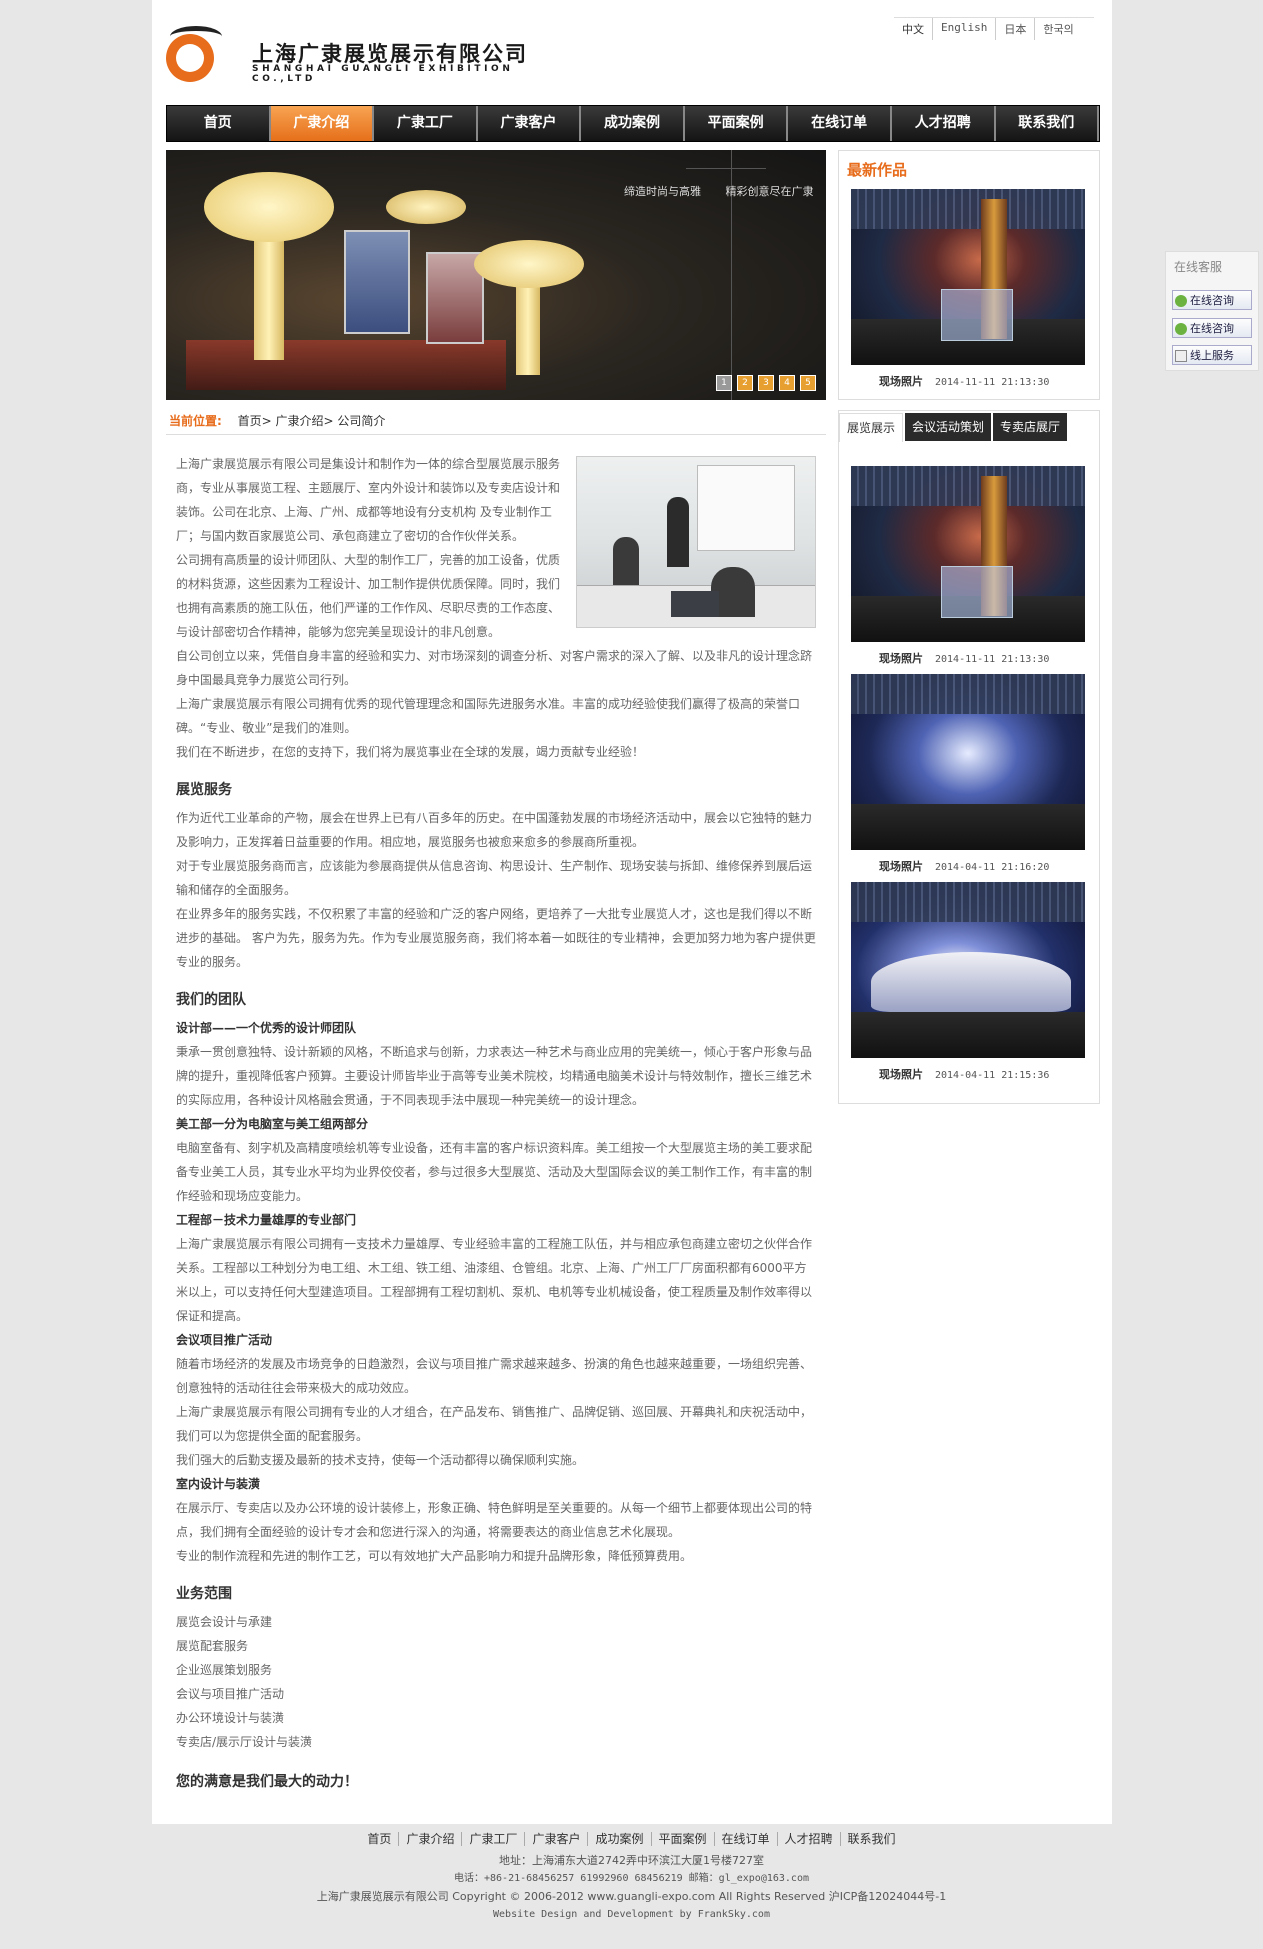 This screenshot has height=1949, width=1263. I want to click on team-heading: 我们的团队, so click(211, 1000).